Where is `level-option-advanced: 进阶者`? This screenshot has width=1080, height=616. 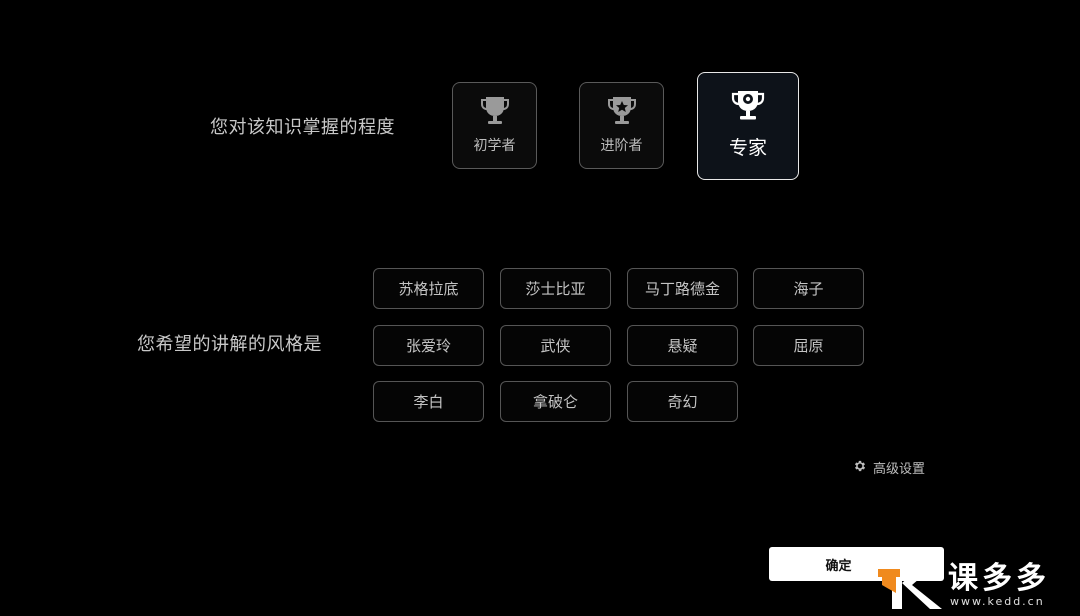 level-option-advanced: 进阶者 is located at coordinates (621, 125).